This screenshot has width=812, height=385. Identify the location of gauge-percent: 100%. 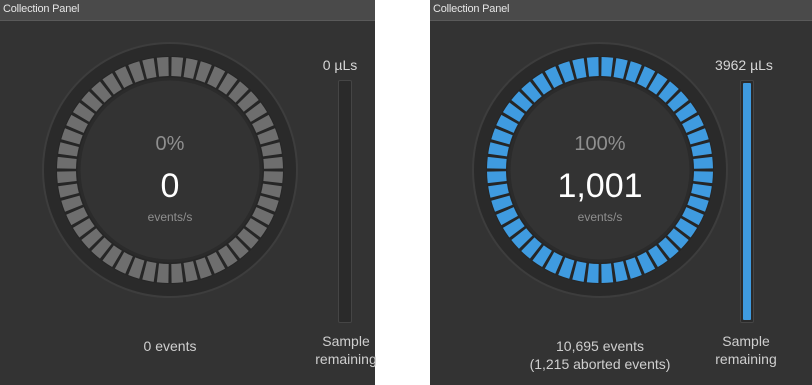
(600, 144).